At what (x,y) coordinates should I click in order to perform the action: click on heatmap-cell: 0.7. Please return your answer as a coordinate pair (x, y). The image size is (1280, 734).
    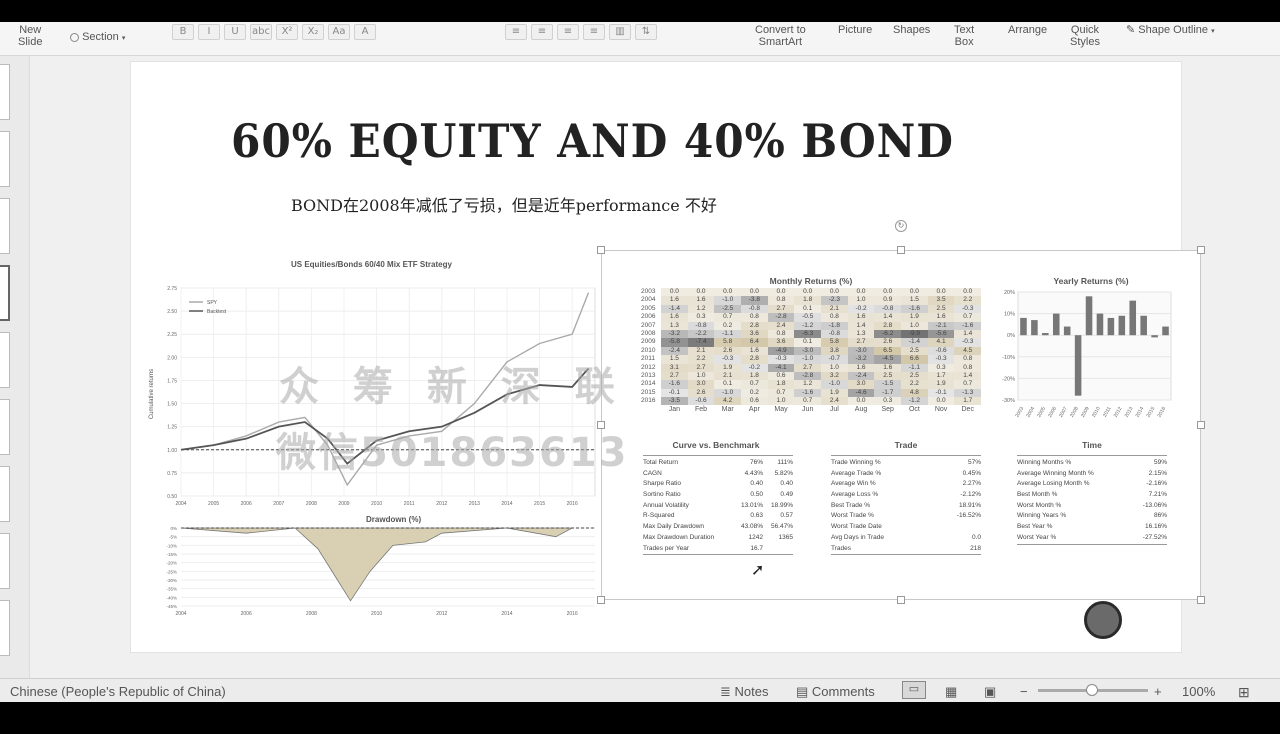
    Looking at the image, I should click on (728, 317).